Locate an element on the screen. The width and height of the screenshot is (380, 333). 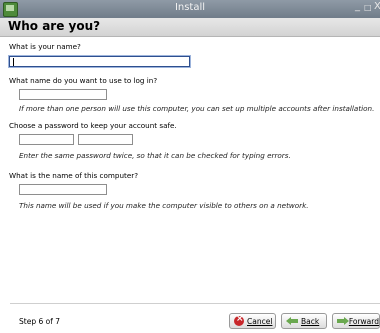
cancel-button: Cancel is located at coordinates (252, 321).